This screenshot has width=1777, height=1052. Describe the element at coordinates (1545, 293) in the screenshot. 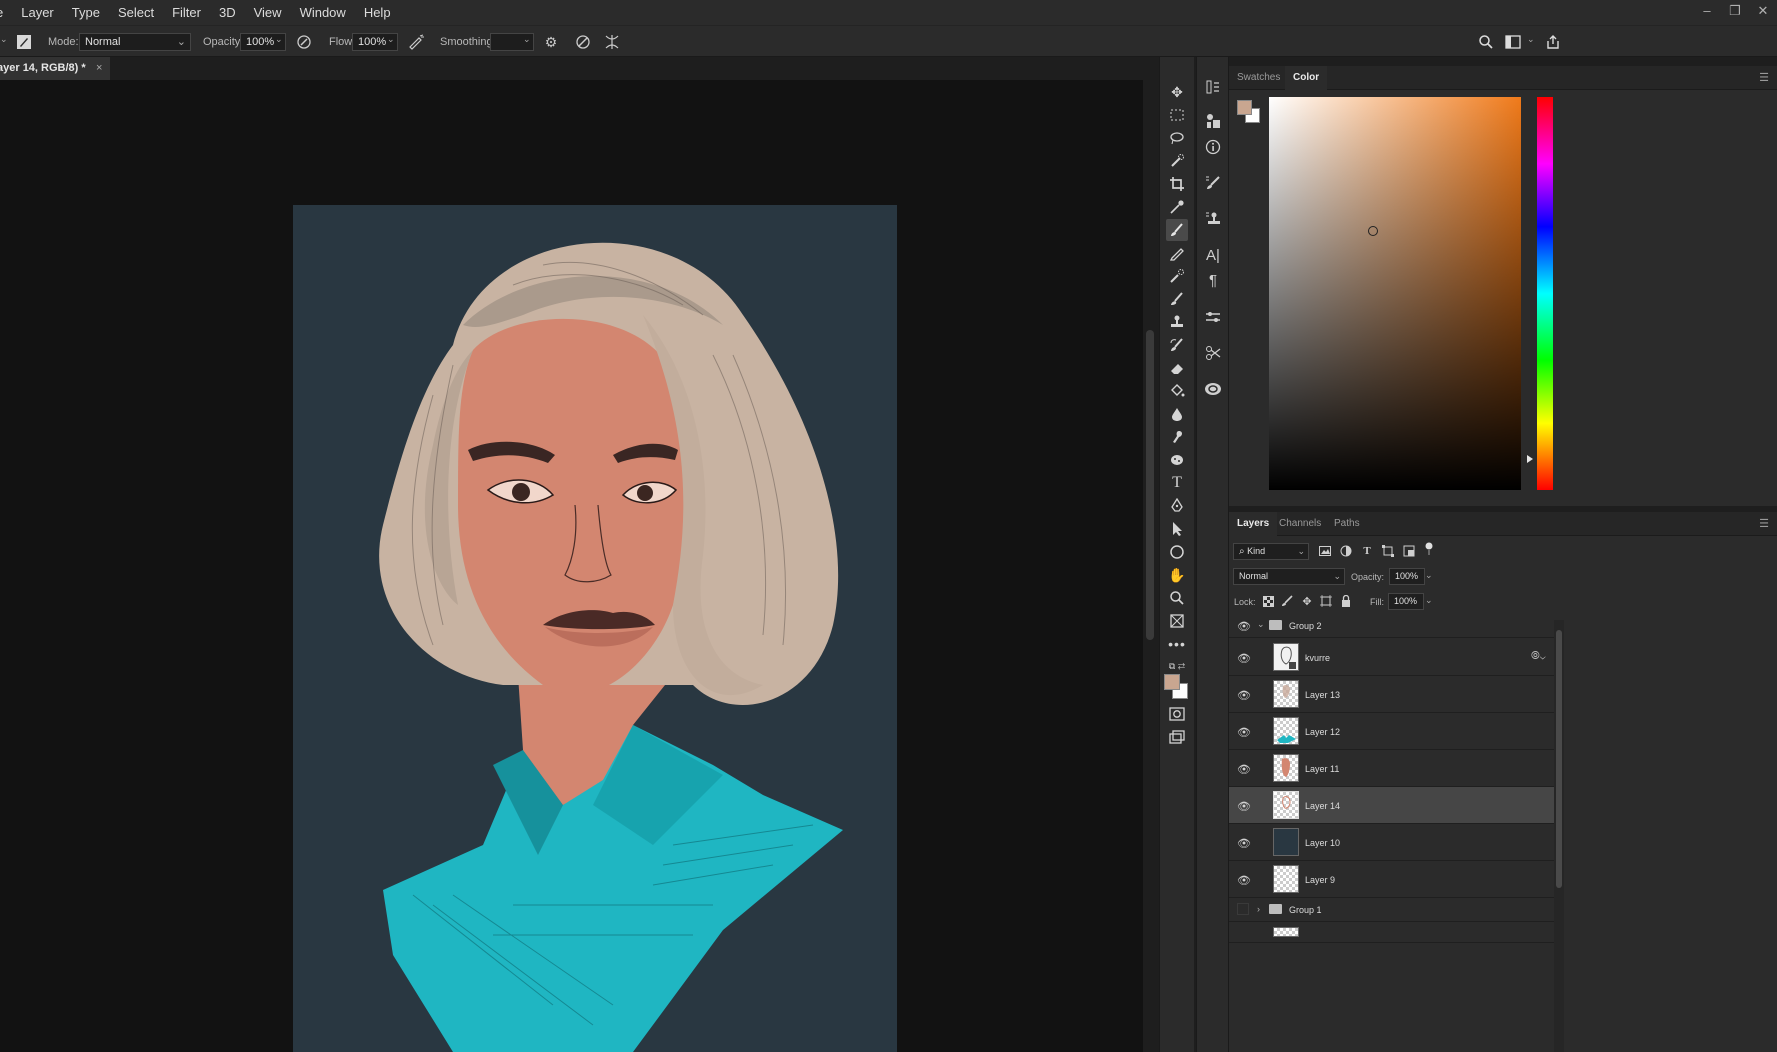

I see `hue-slider` at that location.